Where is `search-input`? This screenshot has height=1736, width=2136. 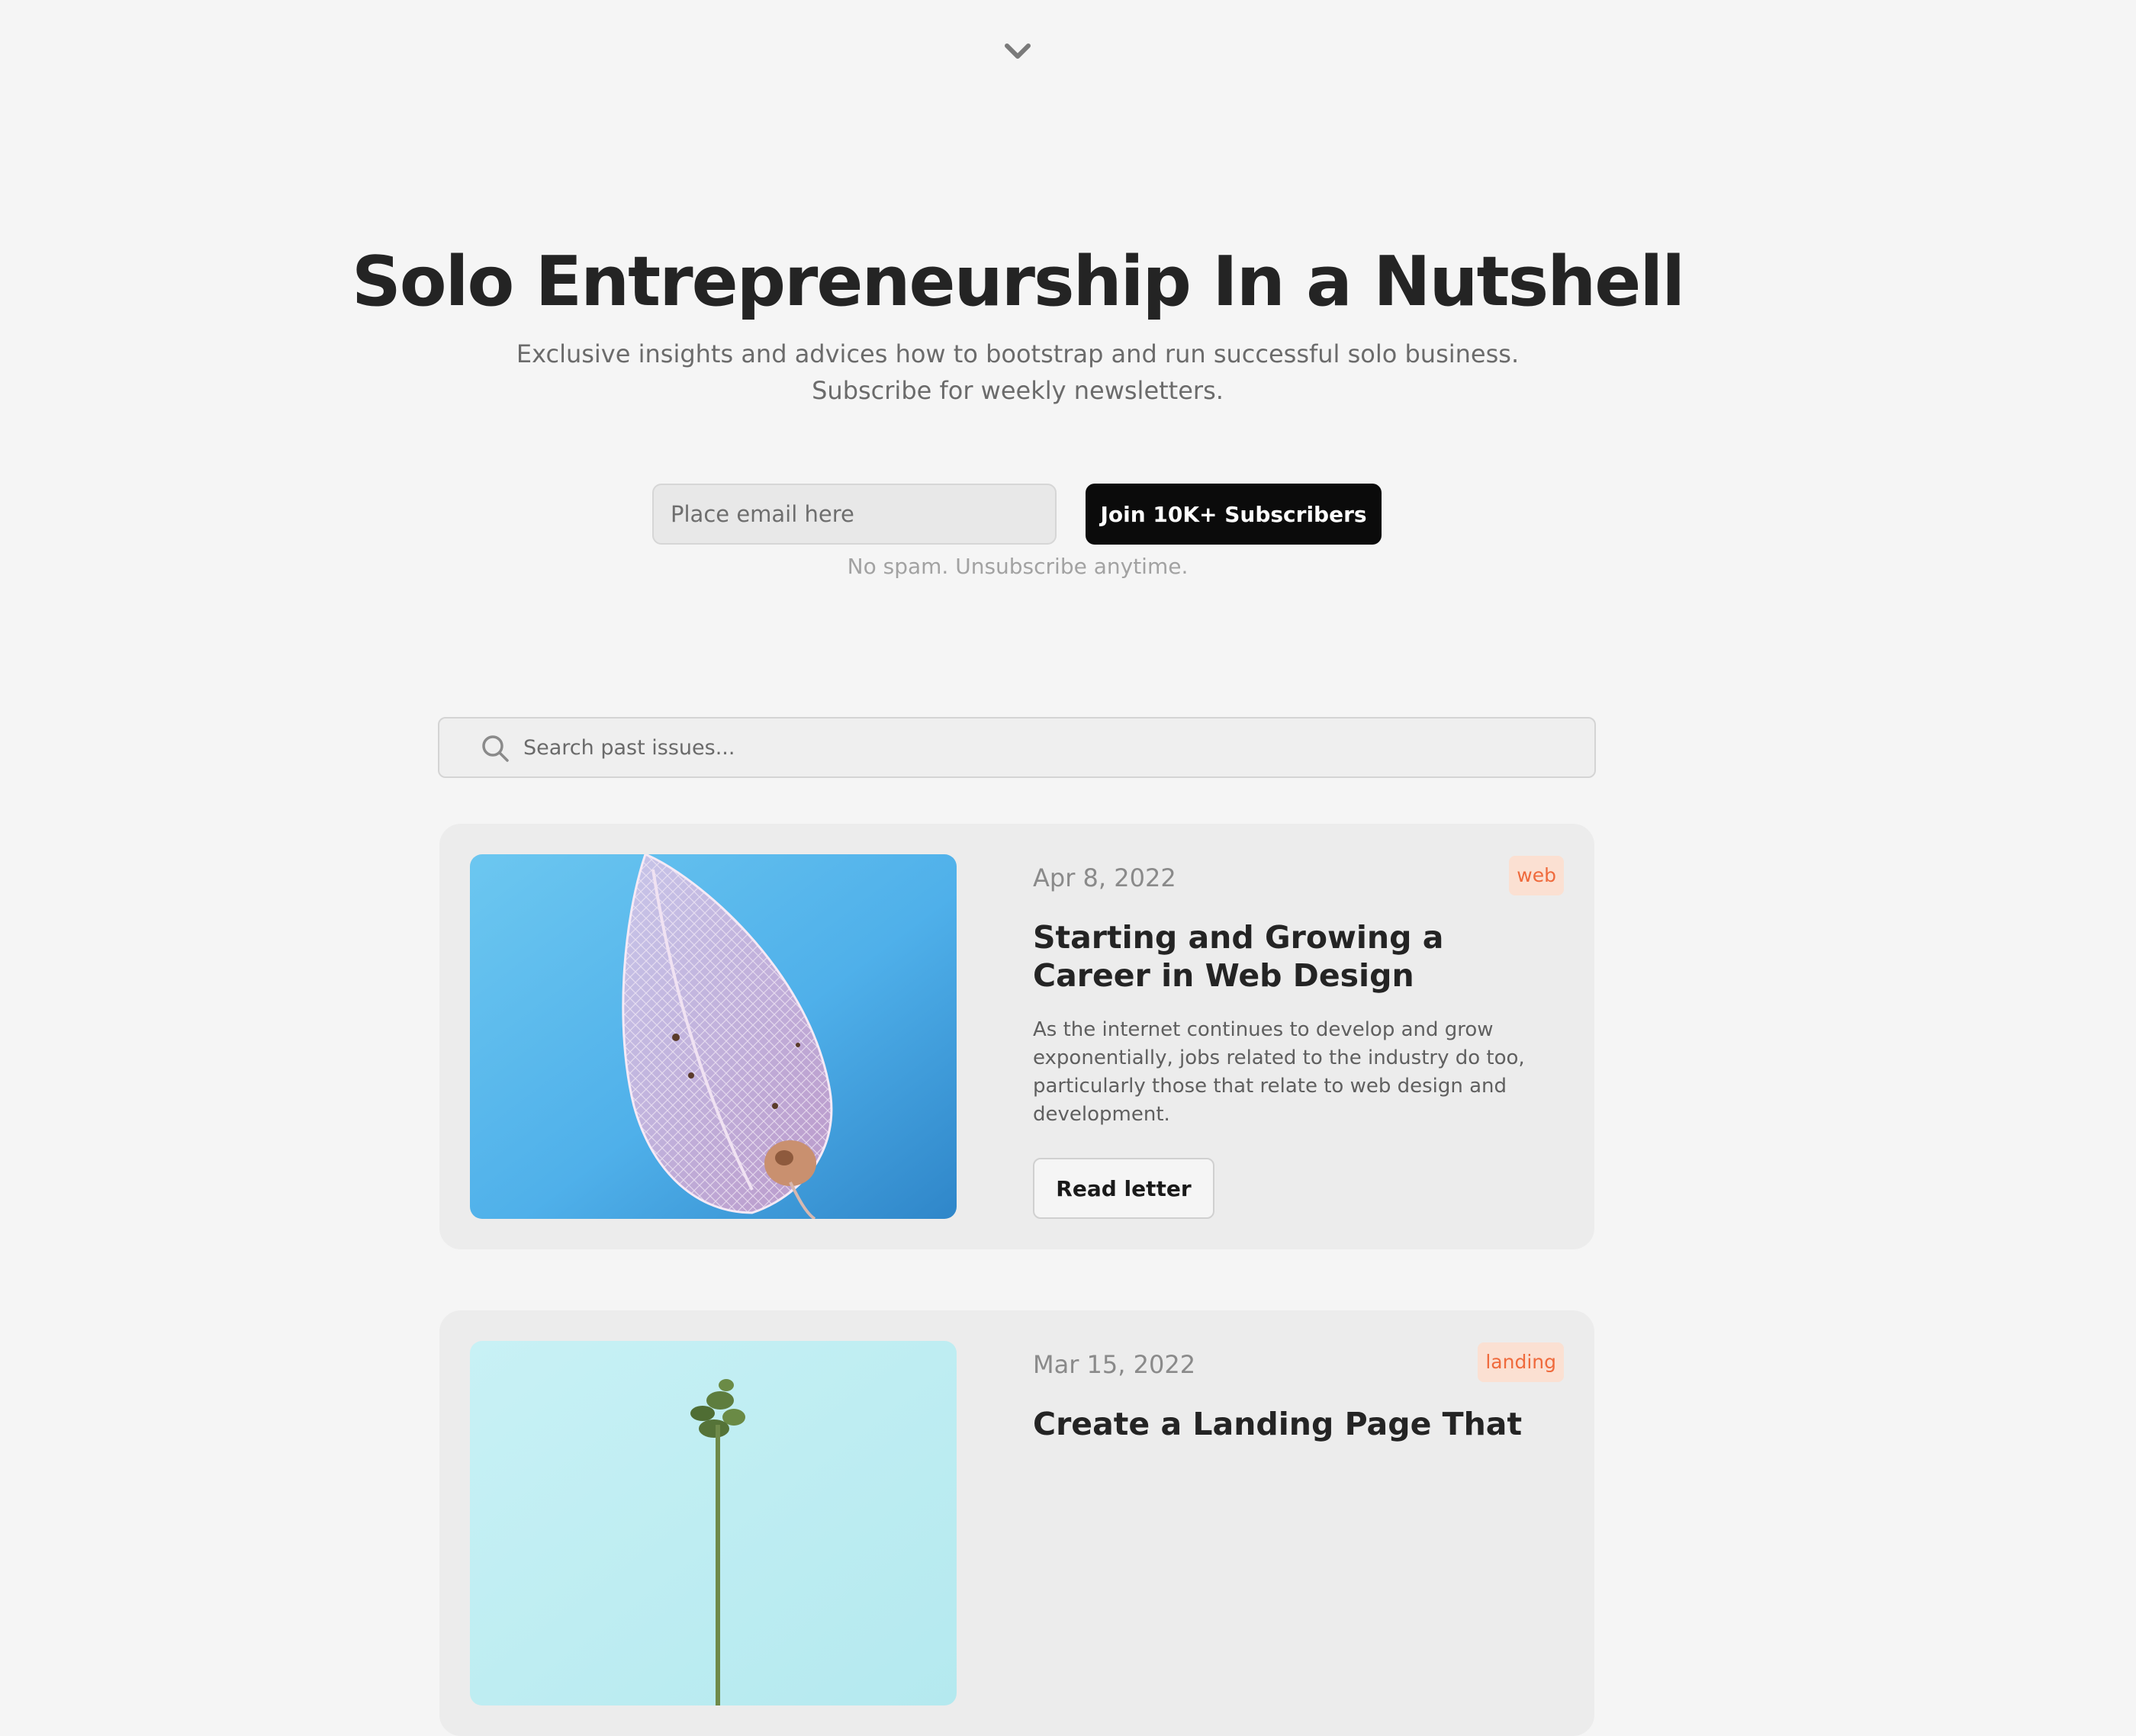 search-input is located at coordinates (1050, 748).